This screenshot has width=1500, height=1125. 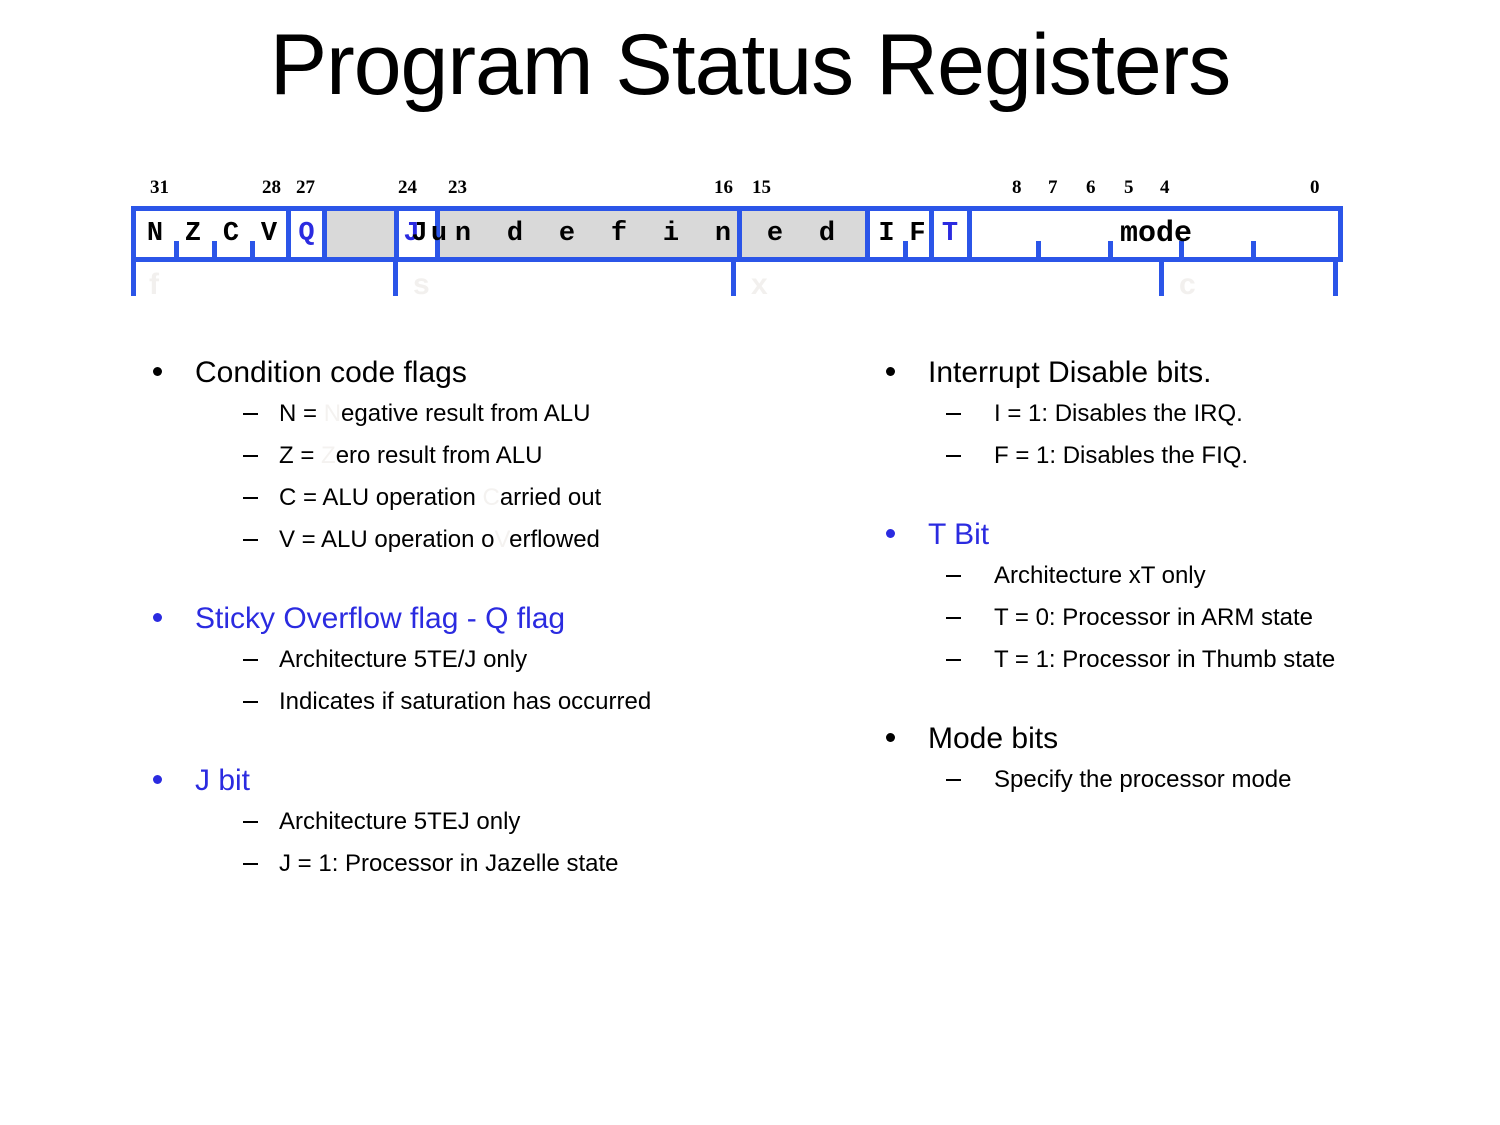 I want to click on bullet-heading-label: Condition code flags, so click(x=331, y=372).